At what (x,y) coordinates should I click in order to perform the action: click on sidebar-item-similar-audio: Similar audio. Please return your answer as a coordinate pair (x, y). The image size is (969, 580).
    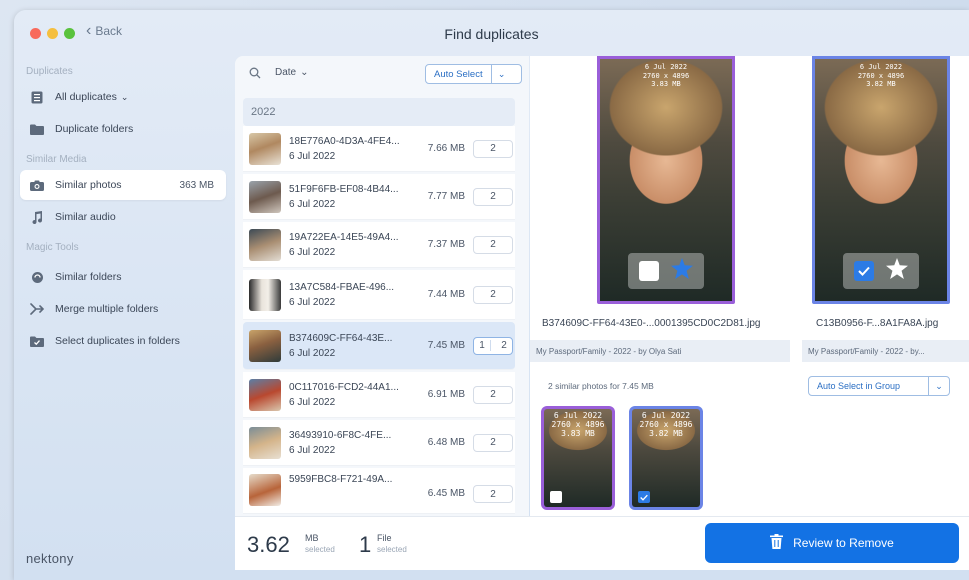
    Looking at the image, I should click on (123, 217).